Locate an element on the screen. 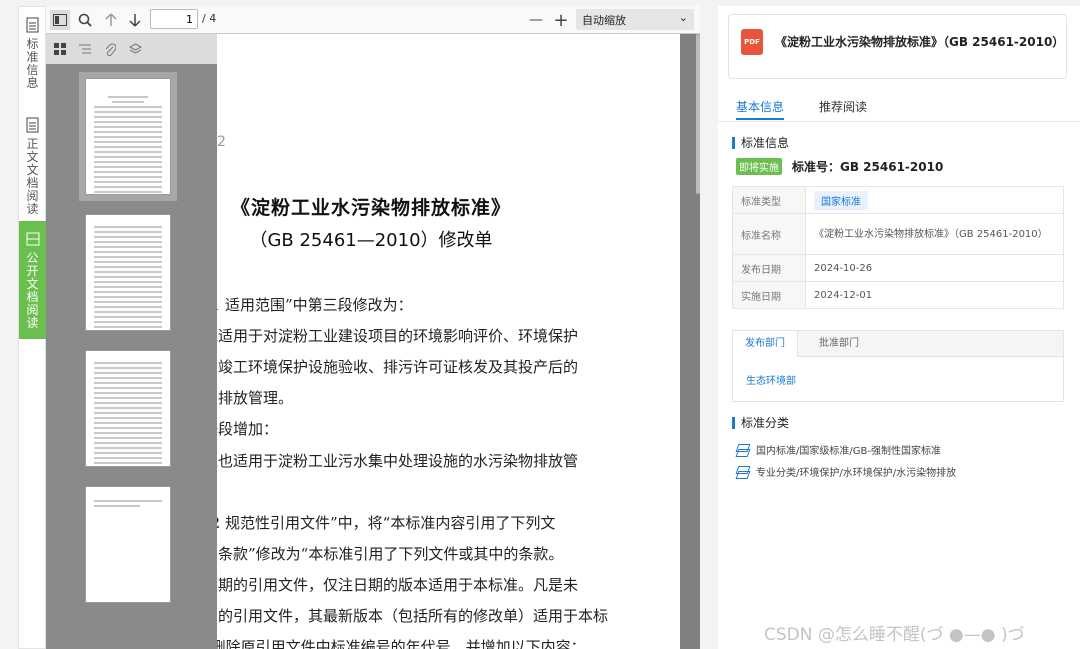  thumbnails-view-button is located at coordinates (60, 49).